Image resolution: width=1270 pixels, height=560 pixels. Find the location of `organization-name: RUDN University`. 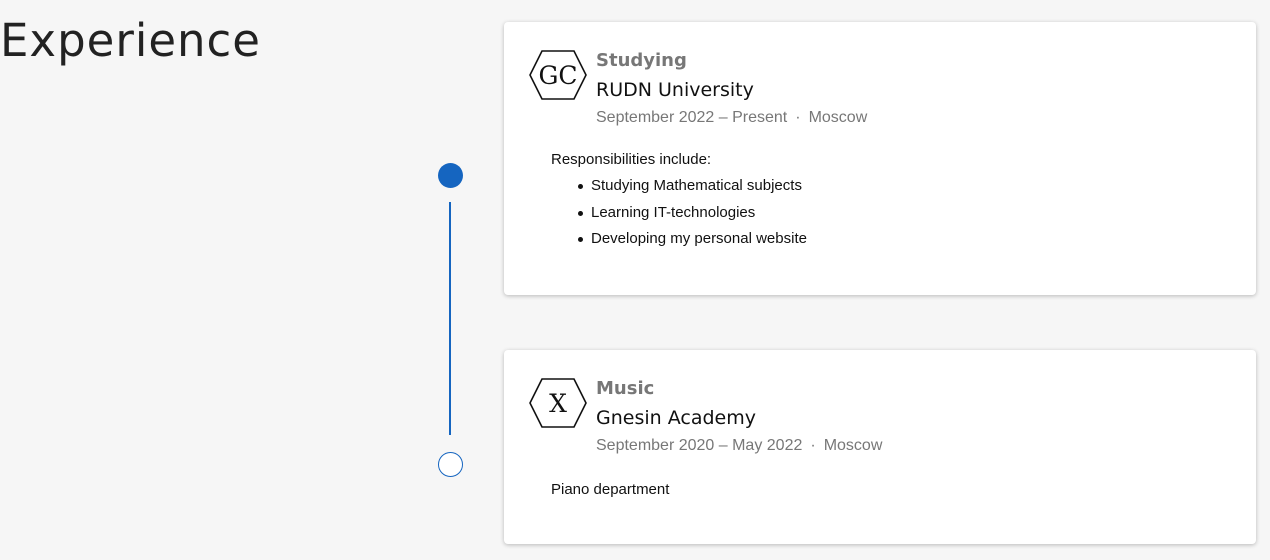

organization-name: RUDN University is located at coordinates (675, 90).